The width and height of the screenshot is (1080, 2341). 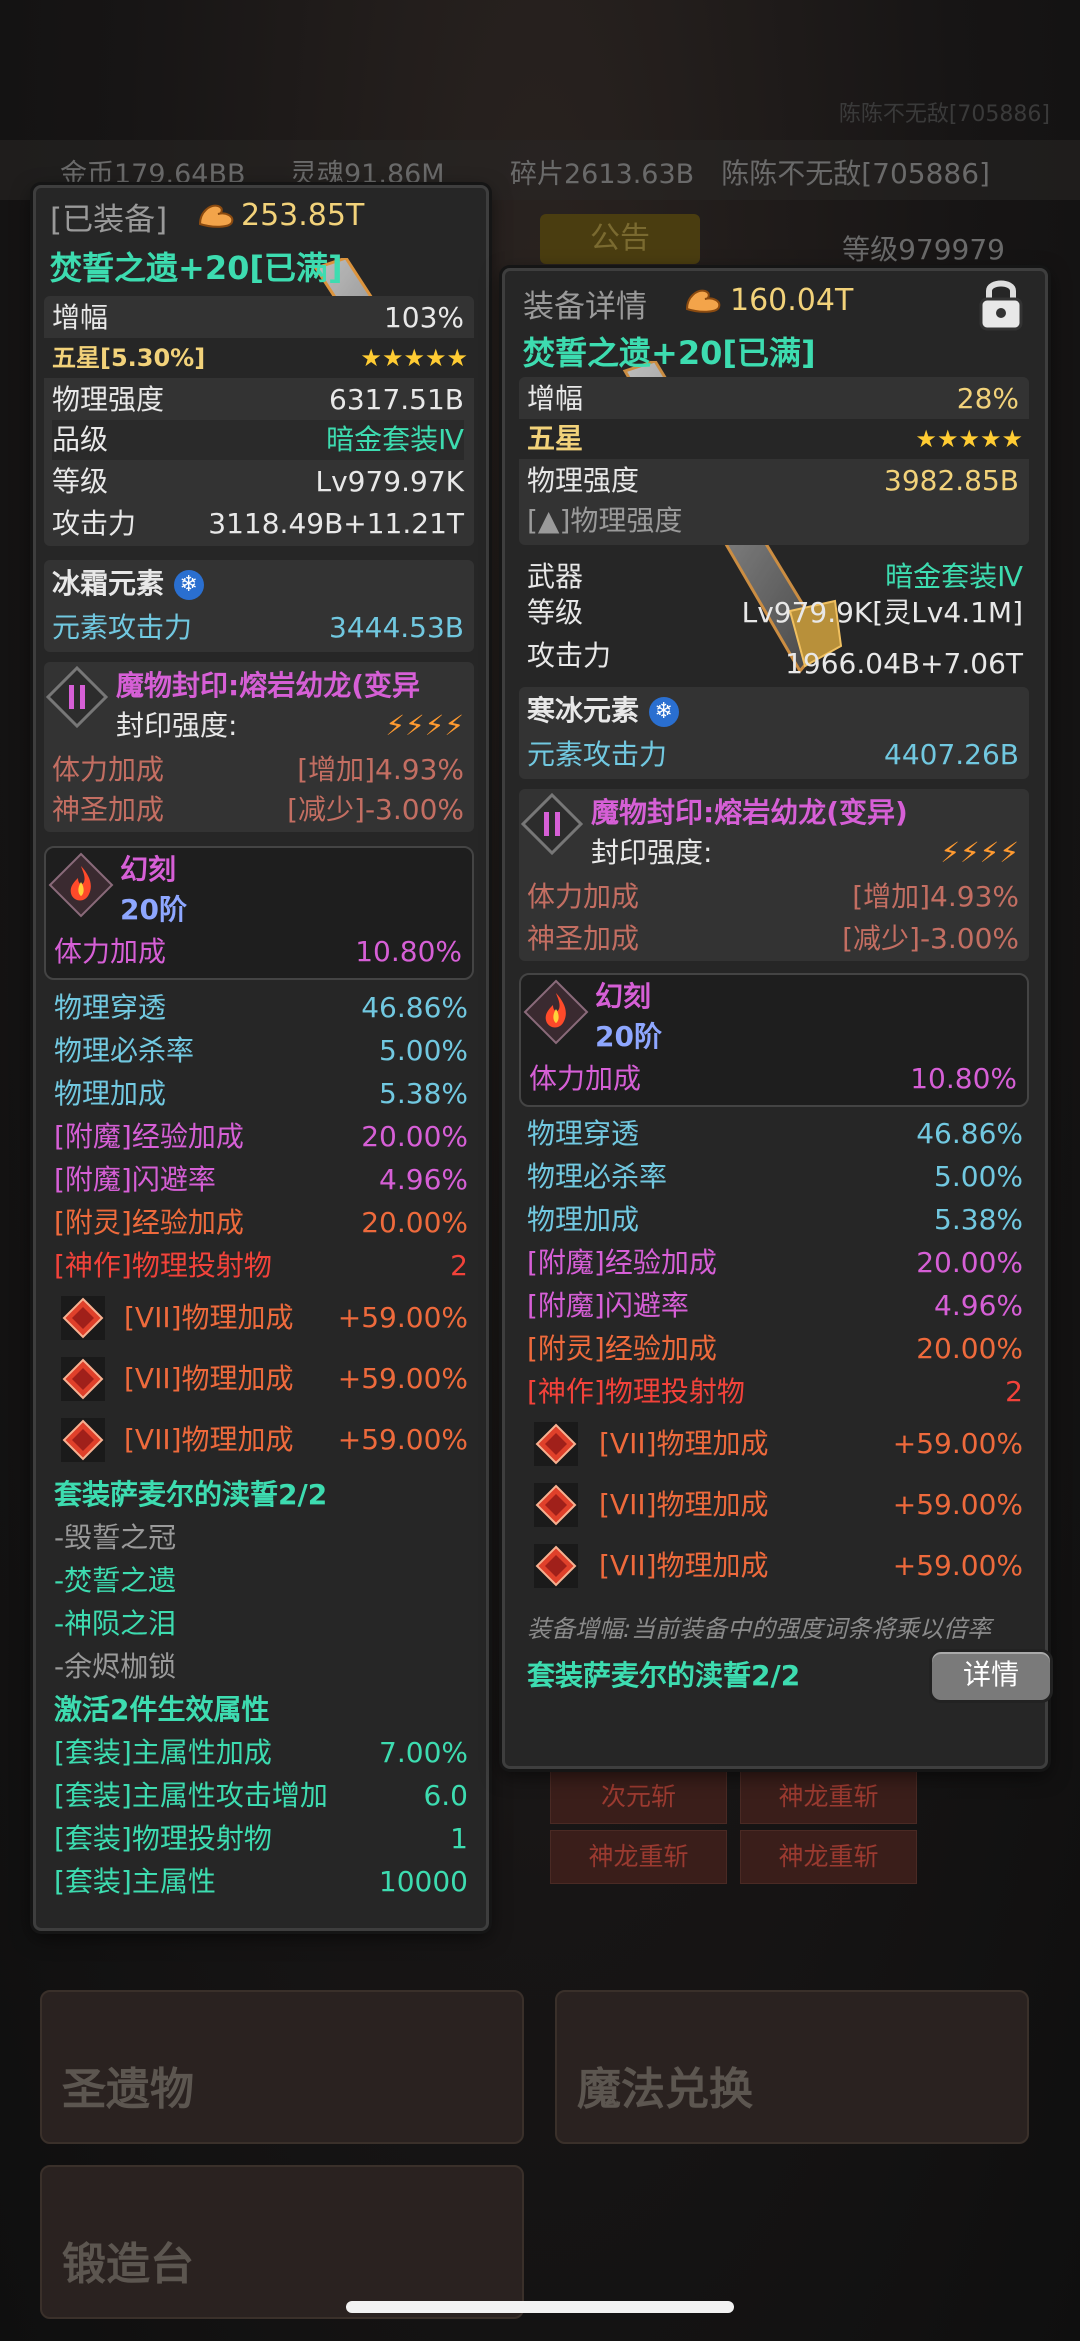 What do you see at coordinates (969, 439) in the screenshot?
I see `star-rating: ★★★★★` at bounding box center [969, 439].